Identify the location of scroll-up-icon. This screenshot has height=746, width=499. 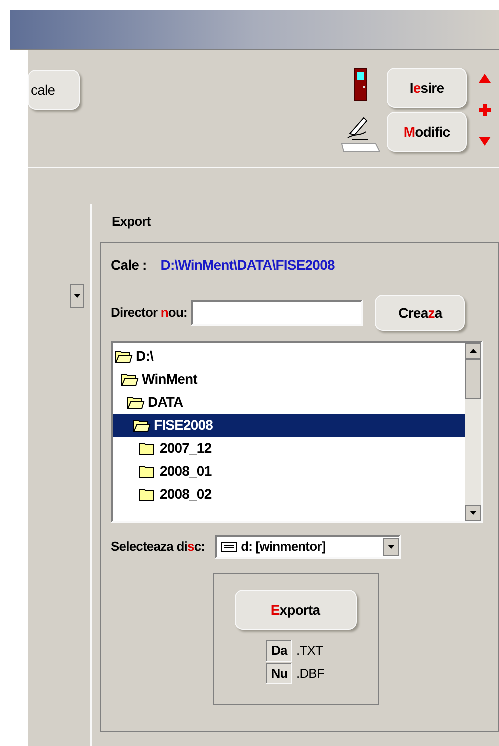
(473, 351).